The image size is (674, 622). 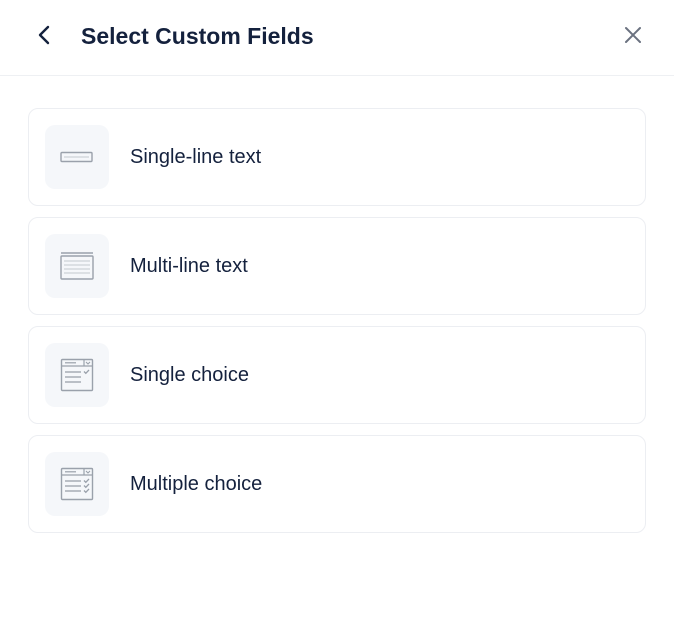 What do you see at coordinates (189, 266) in the screenshot?
I see `option-label: Multi-line text` at bounding box center [189, 266].